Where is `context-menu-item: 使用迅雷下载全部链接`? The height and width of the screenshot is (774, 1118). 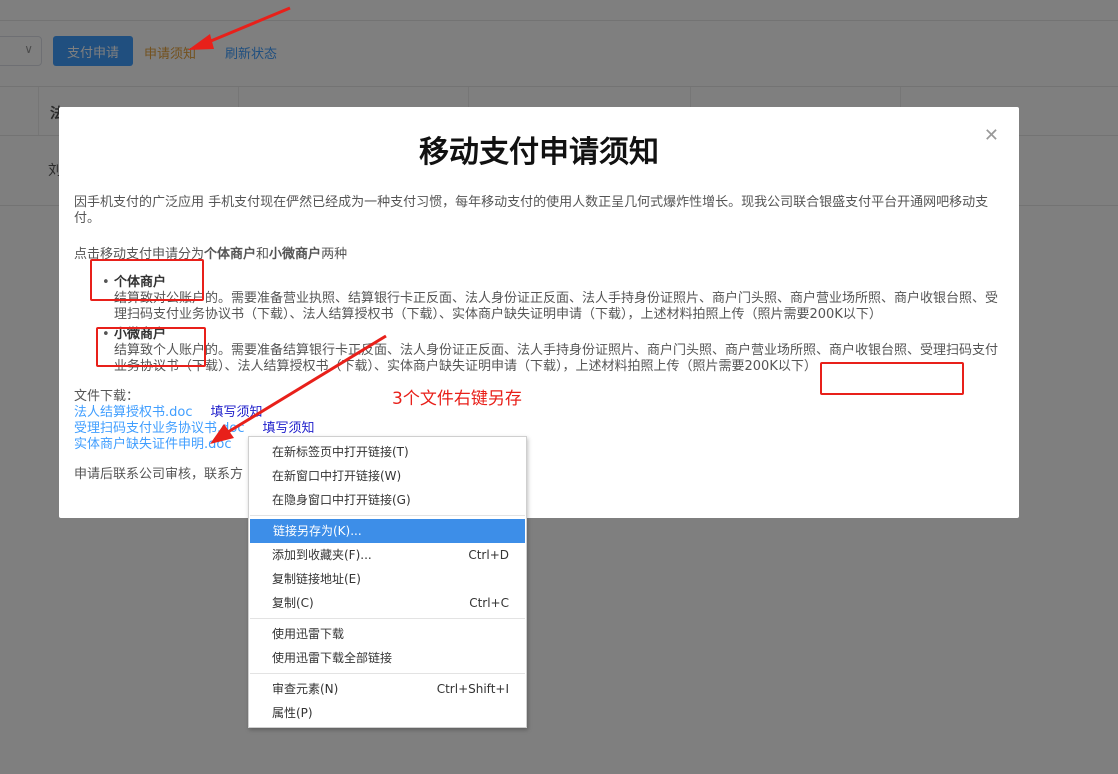 context-menu-item: 使用迅雷下载全部链接 is located at coordinates (387, 658).